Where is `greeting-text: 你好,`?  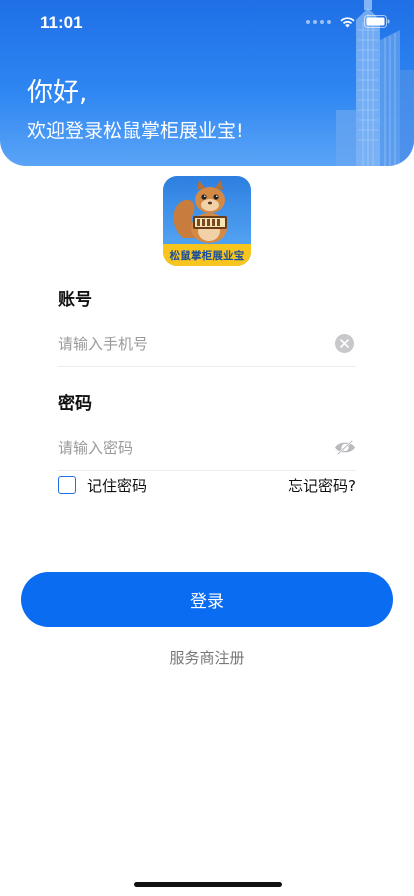
greeting-text: 你好, is located at coordinates (57, 93).